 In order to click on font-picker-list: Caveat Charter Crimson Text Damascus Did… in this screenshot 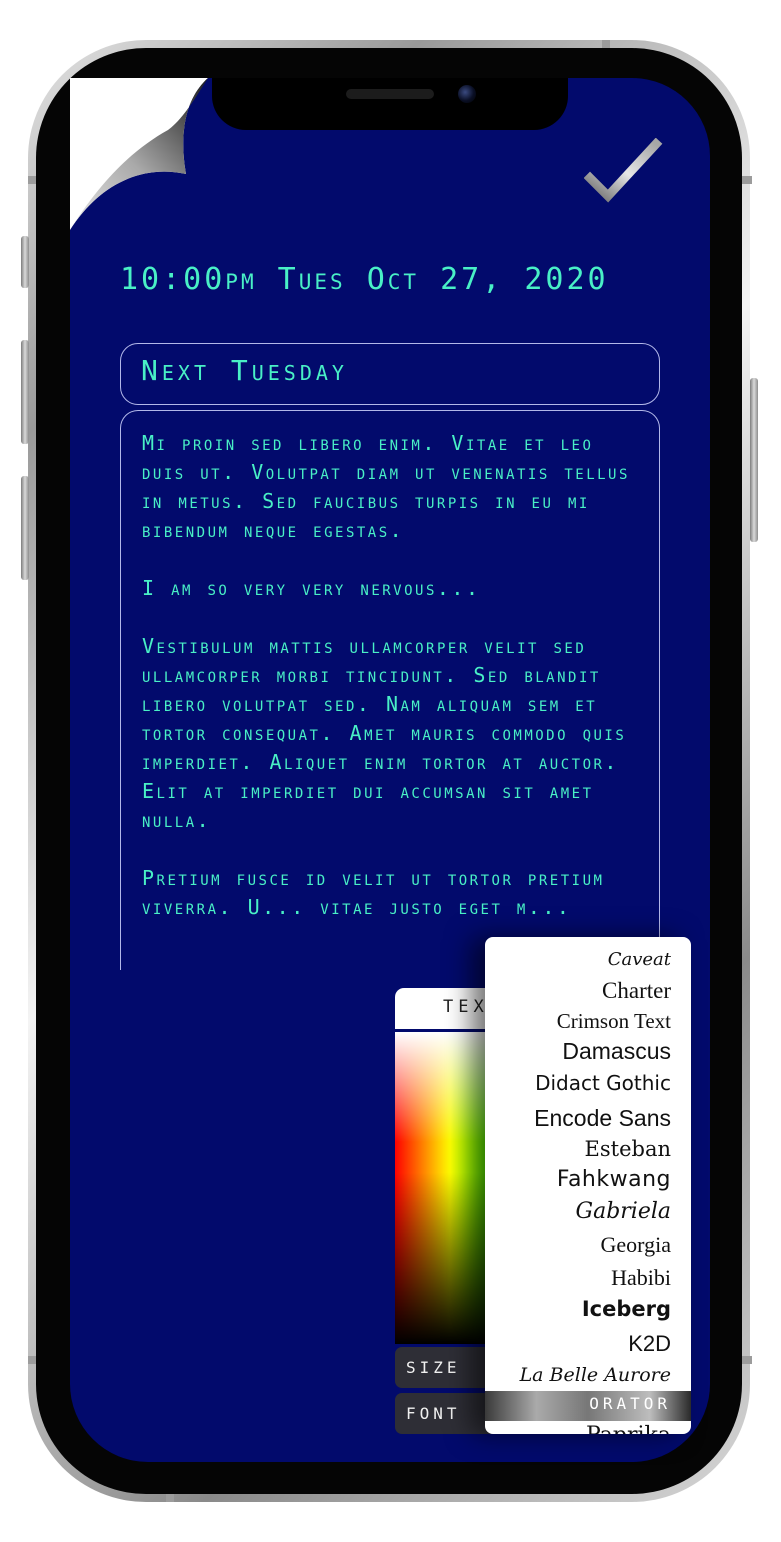, I will do `click(588, 1185)`.